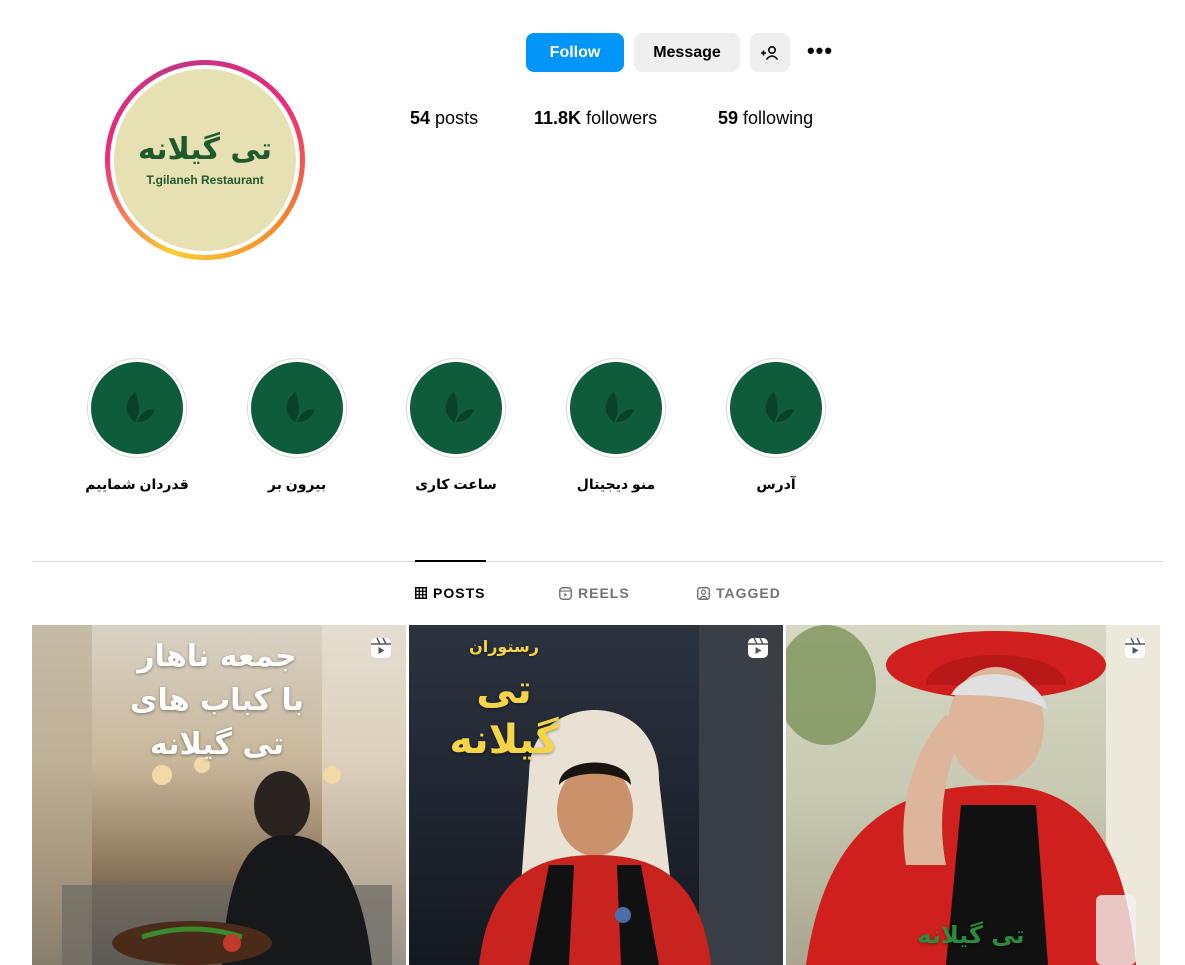 This screenshot has height=965, width=1185. What do you see at coordinates (137, 484) in the screenshot?
I see `highlight-label: قدردان شماییم` at bounding box center [137, 484].